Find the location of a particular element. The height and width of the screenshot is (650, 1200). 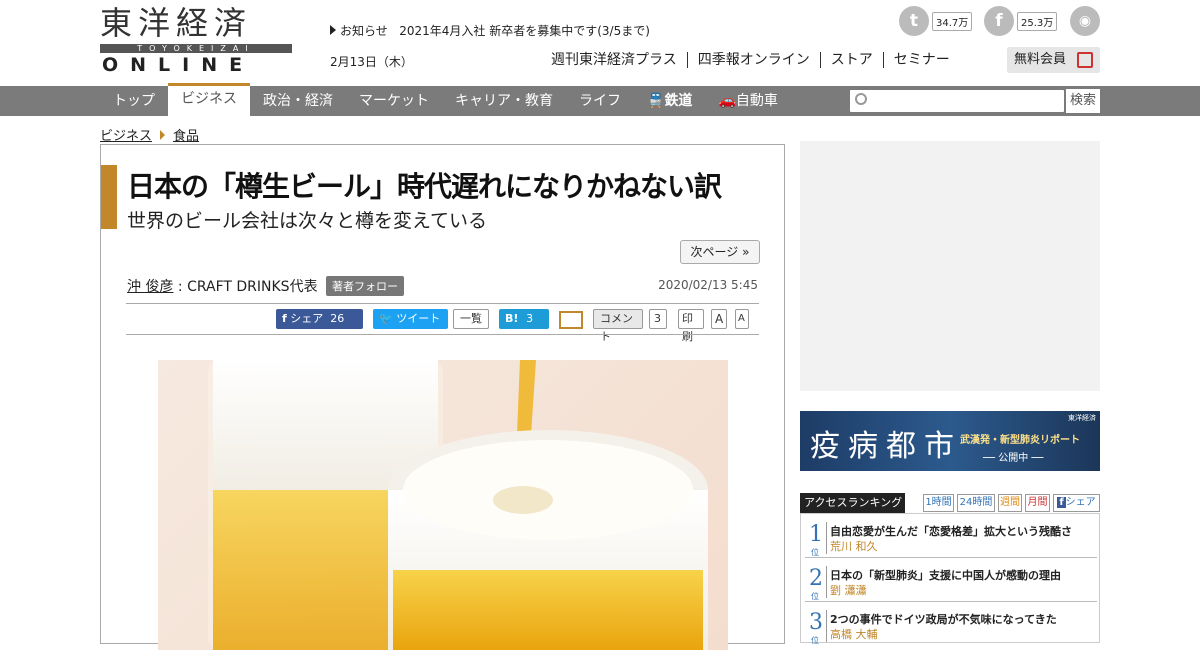

rss-link: ◉ is located at coordinates (1085, 21).